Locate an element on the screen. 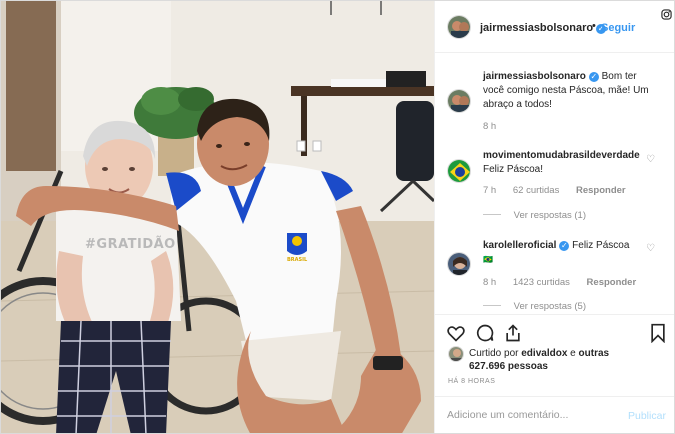 The height and width of the screenshot is (434, 675). liker-avatar is located at coordinates (456, 354).